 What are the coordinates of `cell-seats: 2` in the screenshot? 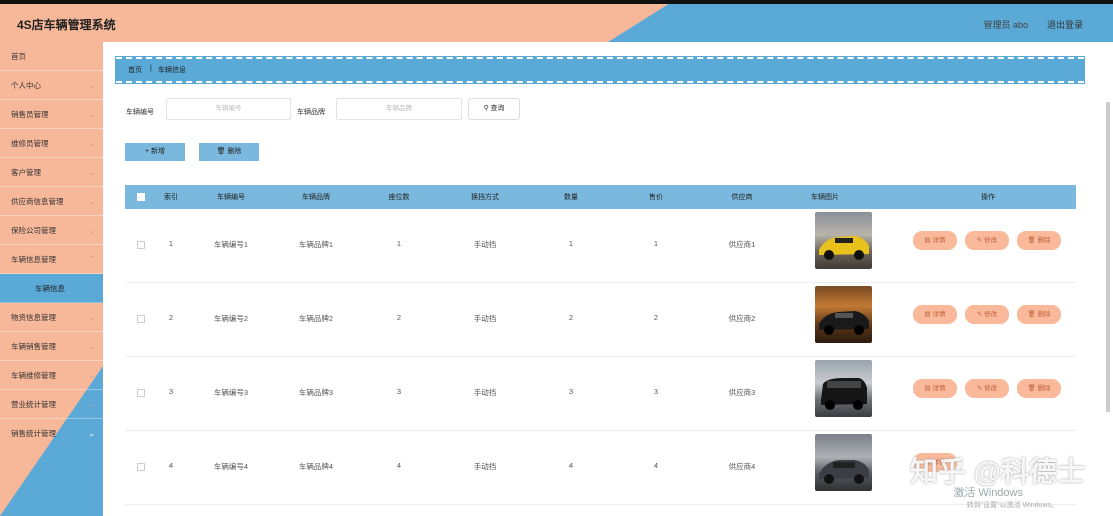 It's located at (399, 317).